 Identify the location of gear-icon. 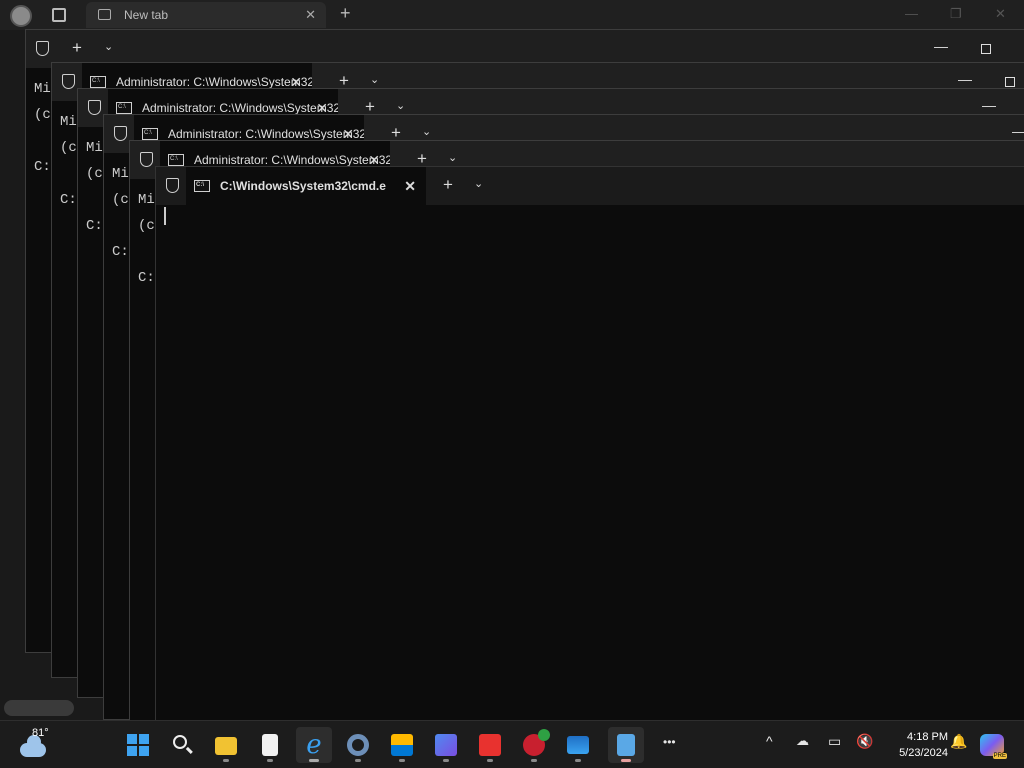
(358, 745).